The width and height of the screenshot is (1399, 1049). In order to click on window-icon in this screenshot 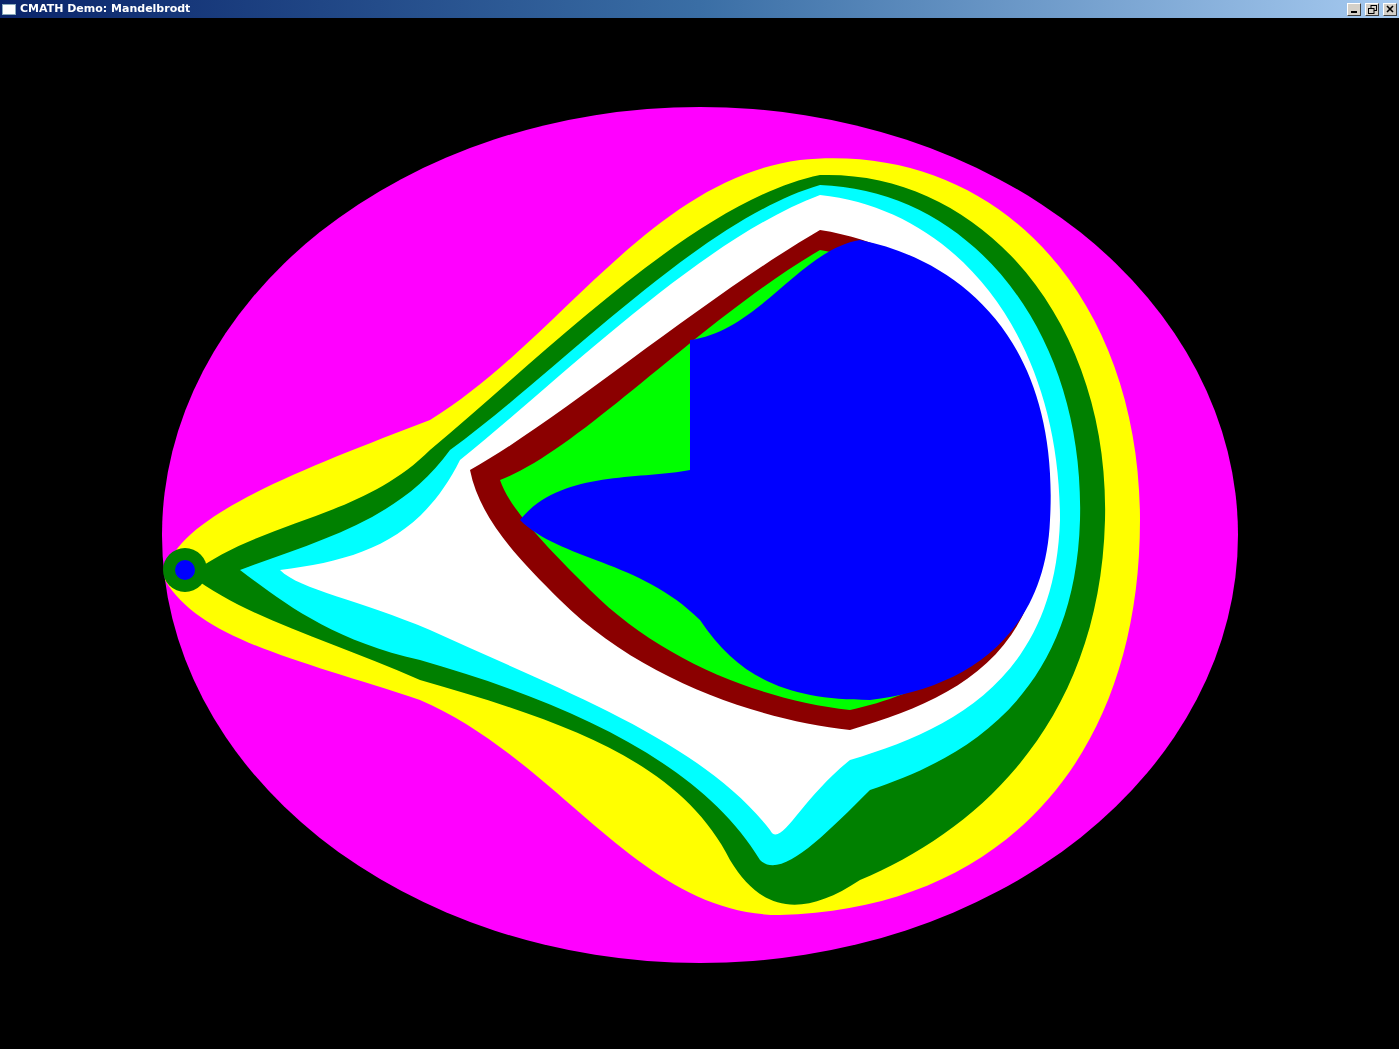, I will do `click(9, 9)`.